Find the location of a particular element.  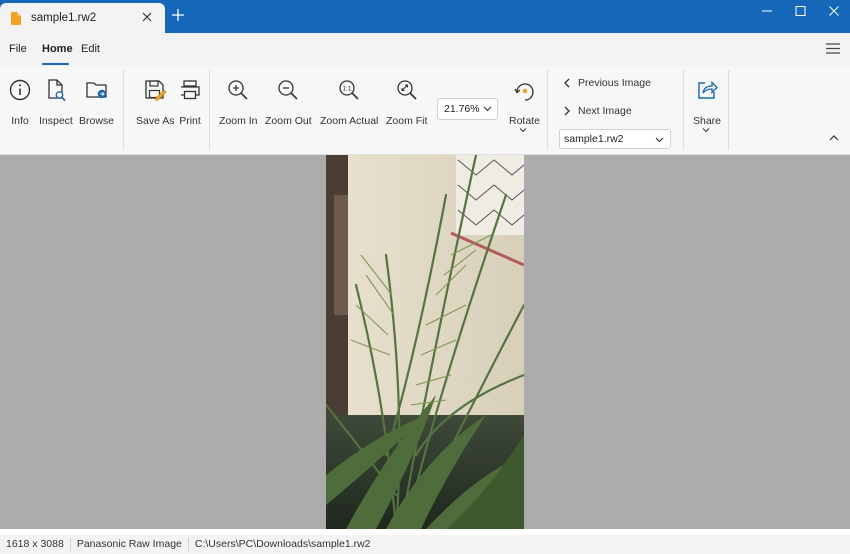

menu-bar: File Home Edit is located at coordinates (425, 49).